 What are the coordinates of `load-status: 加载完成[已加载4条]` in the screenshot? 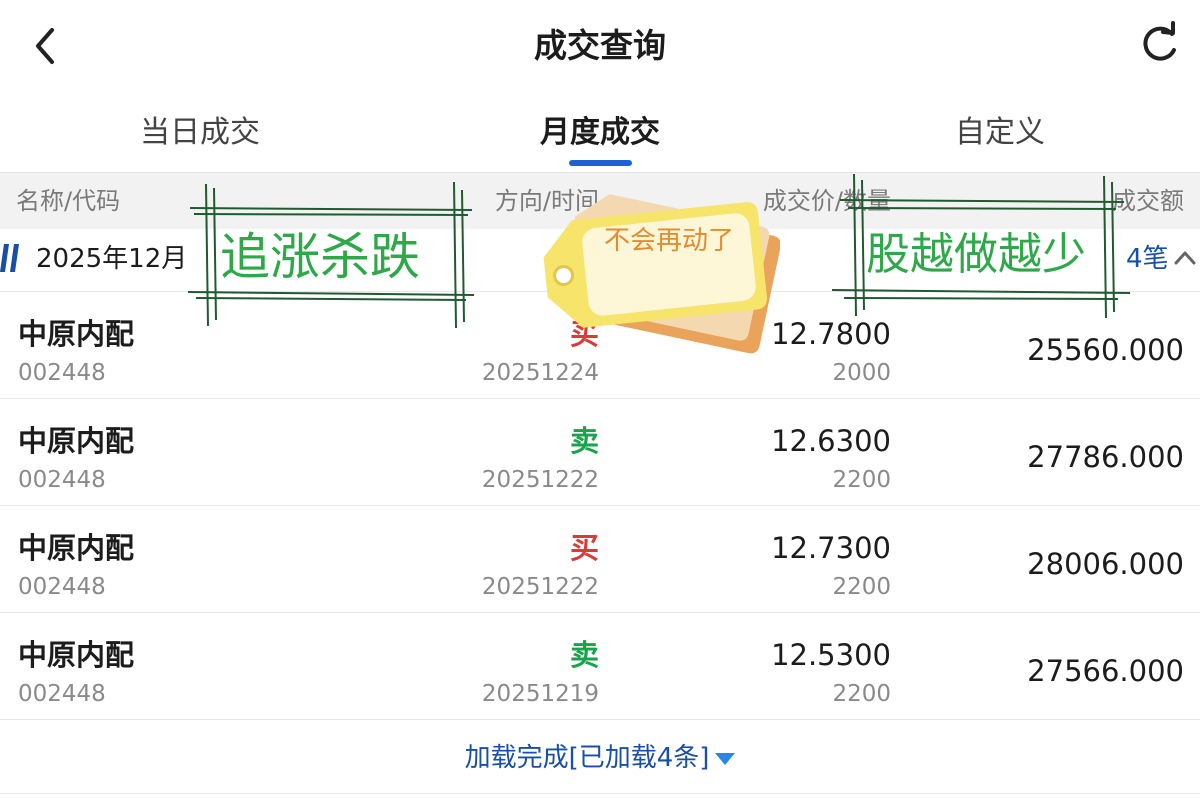 It's located at (600, 758).